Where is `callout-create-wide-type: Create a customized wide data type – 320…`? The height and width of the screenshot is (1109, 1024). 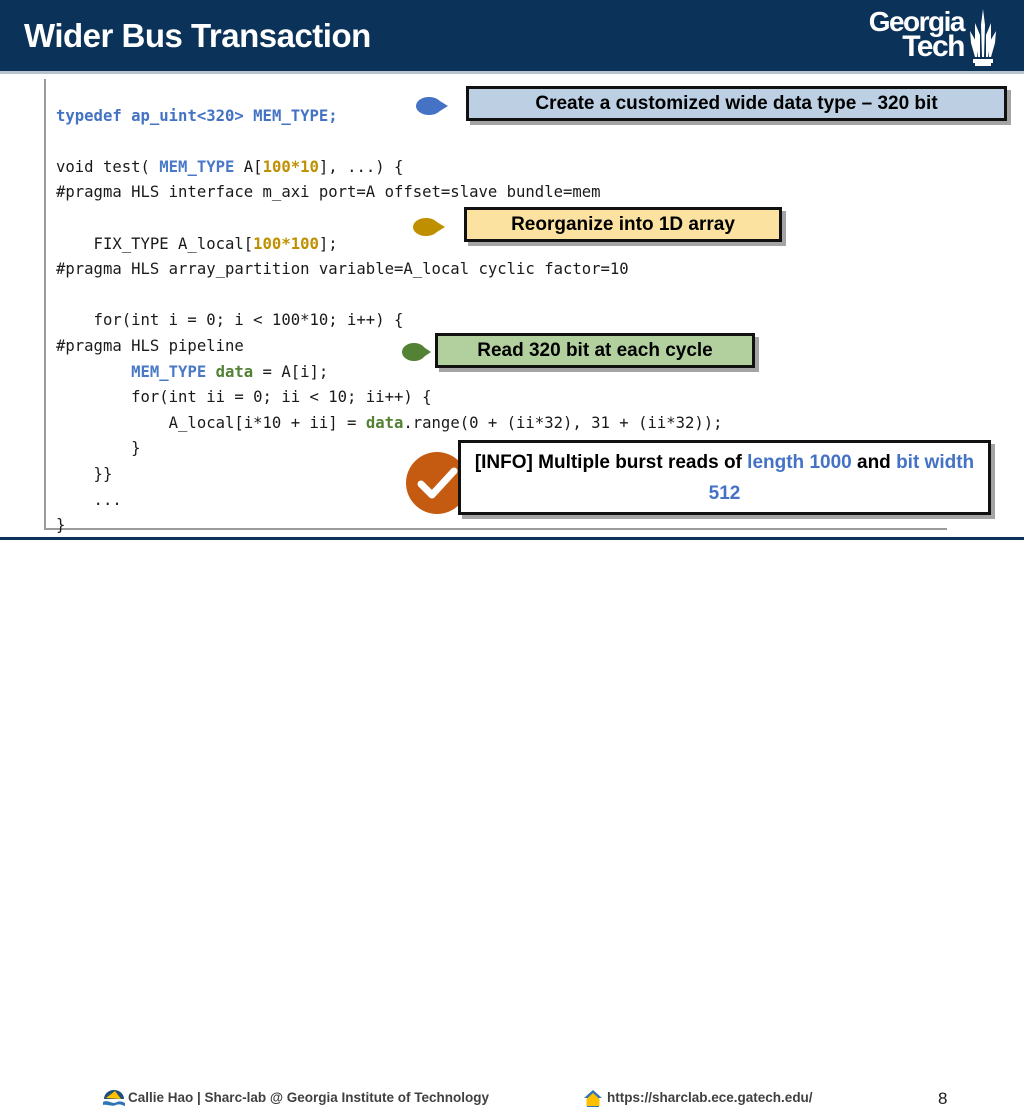 callout-create-wide-type: Create a customized wide data type – 320… is located at coordinates (736, 103).